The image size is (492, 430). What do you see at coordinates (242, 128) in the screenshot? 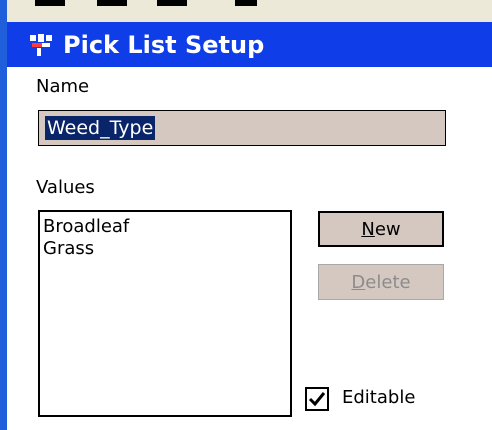
I see `name-field: Weed_Type` at bounding box center [242, 128].